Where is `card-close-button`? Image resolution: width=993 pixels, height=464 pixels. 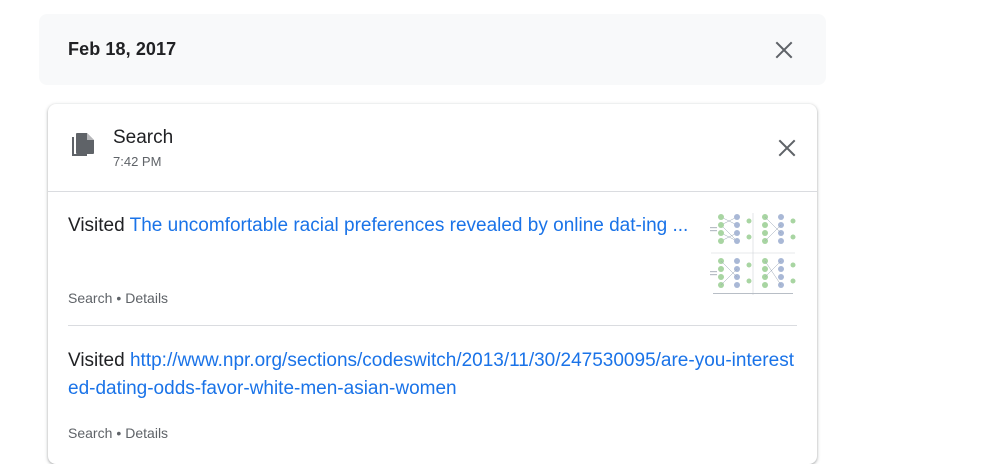 card-close-button is located at coordinates (787, 148).